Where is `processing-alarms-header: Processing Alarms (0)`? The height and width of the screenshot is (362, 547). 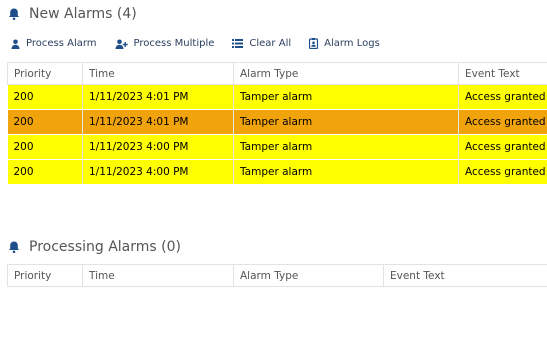 processing-alarms-header: Processing Alarms (0) is located at coordinates (94, 247).